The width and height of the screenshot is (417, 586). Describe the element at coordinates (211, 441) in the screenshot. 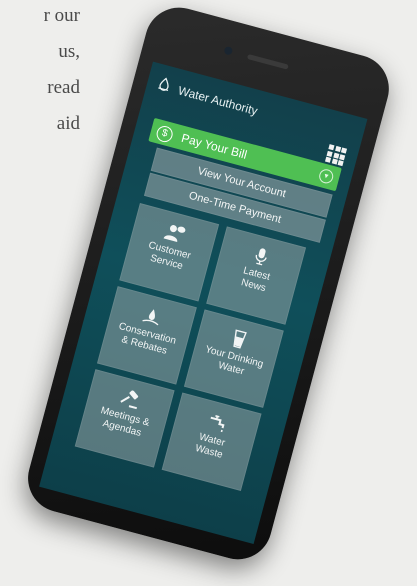

I see `tile-water-waste: Water Waste` at that location.